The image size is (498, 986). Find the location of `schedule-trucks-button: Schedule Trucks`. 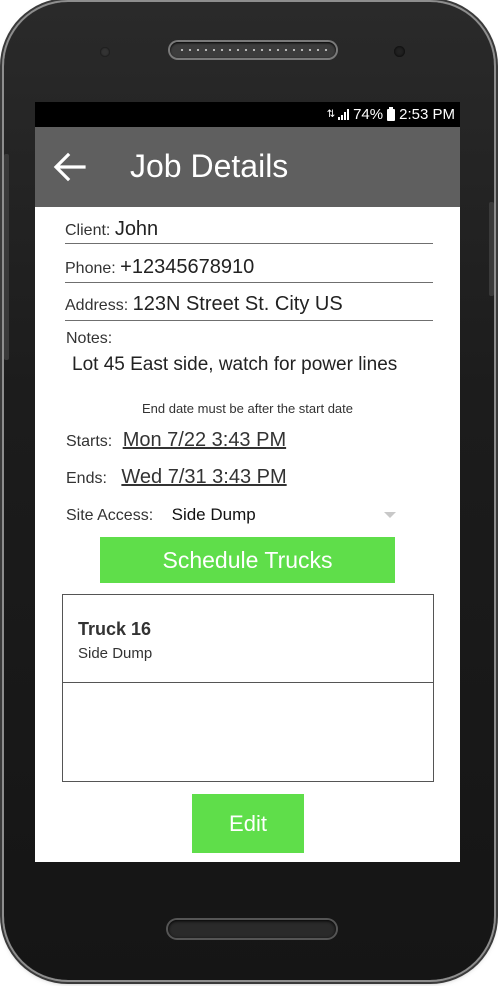

schedule-trucks-button: Schedule Trucks is located at coordinates (247, 560).